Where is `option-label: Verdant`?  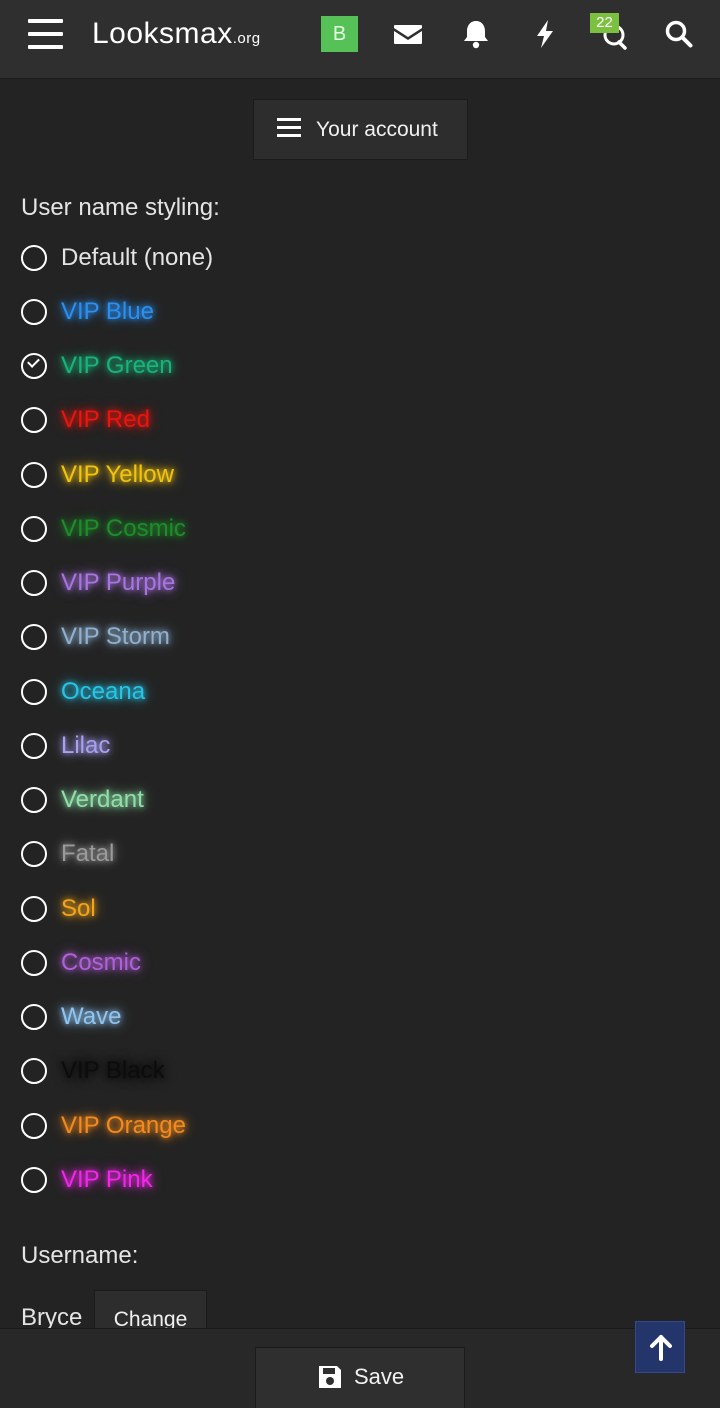
option-label: Verdant is located at coordinates (102, 799).